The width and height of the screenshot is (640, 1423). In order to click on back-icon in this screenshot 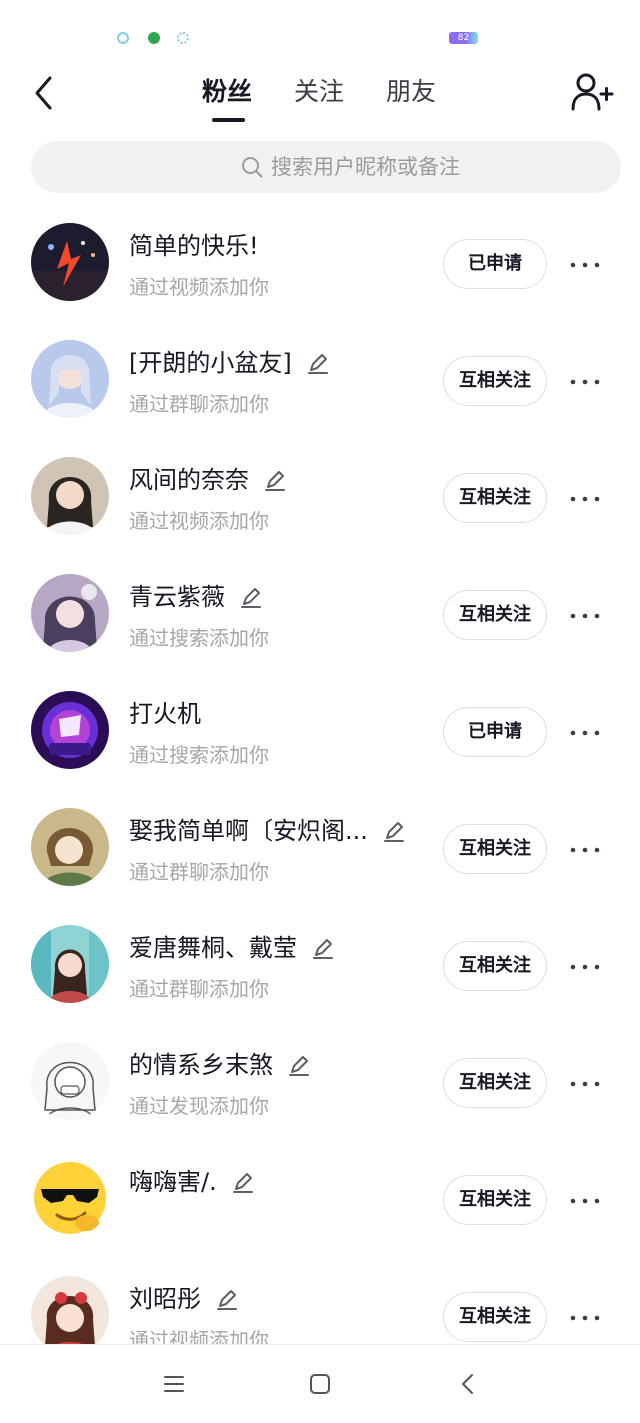, I will do `click(467, 1384)`.